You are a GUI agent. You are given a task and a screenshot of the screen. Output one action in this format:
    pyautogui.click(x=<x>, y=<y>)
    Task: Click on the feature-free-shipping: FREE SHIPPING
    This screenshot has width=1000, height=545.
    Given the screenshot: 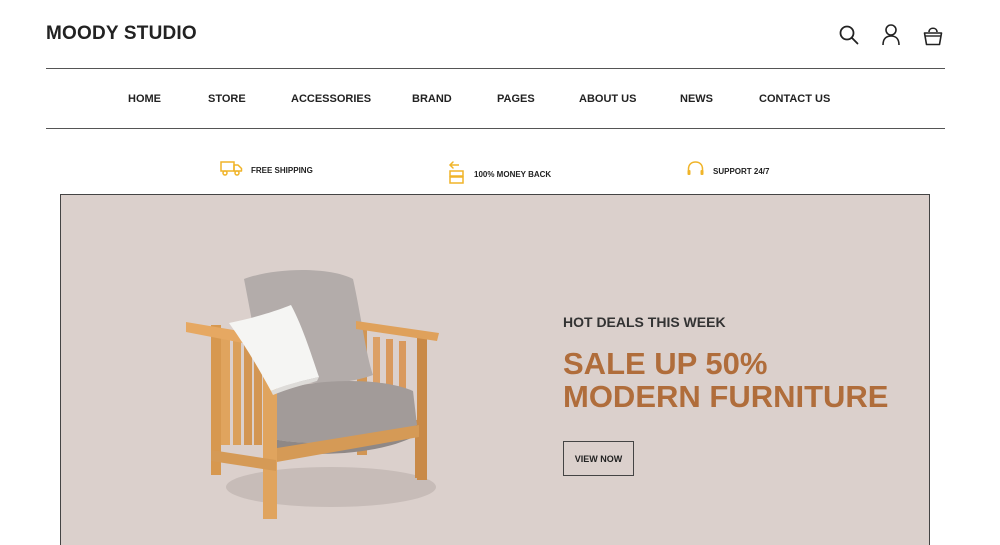 What is the action you would take?
    pyautogui.click(x=266, y=170)
    